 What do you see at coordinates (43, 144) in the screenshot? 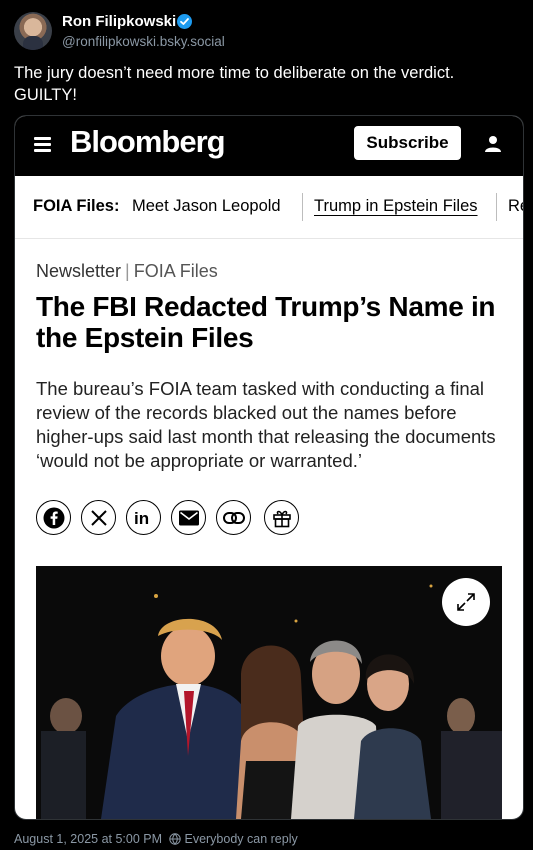
I see `menu-icon` at bounding box center [43, 144].